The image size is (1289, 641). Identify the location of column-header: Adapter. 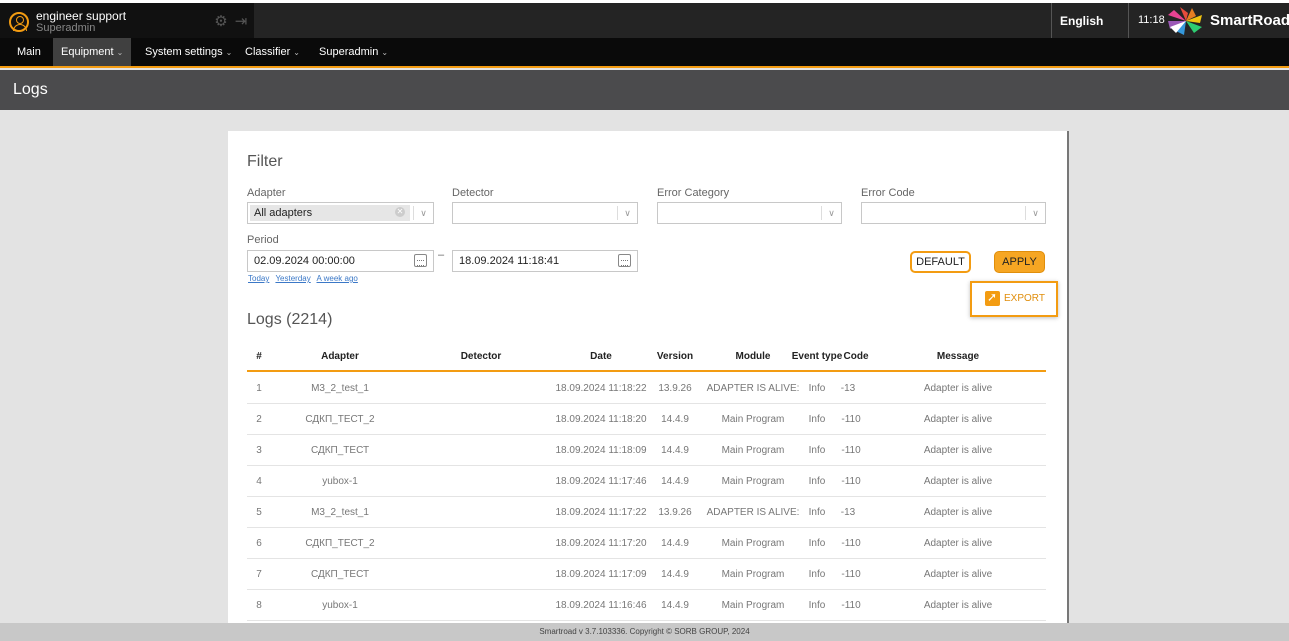
(340, 356).